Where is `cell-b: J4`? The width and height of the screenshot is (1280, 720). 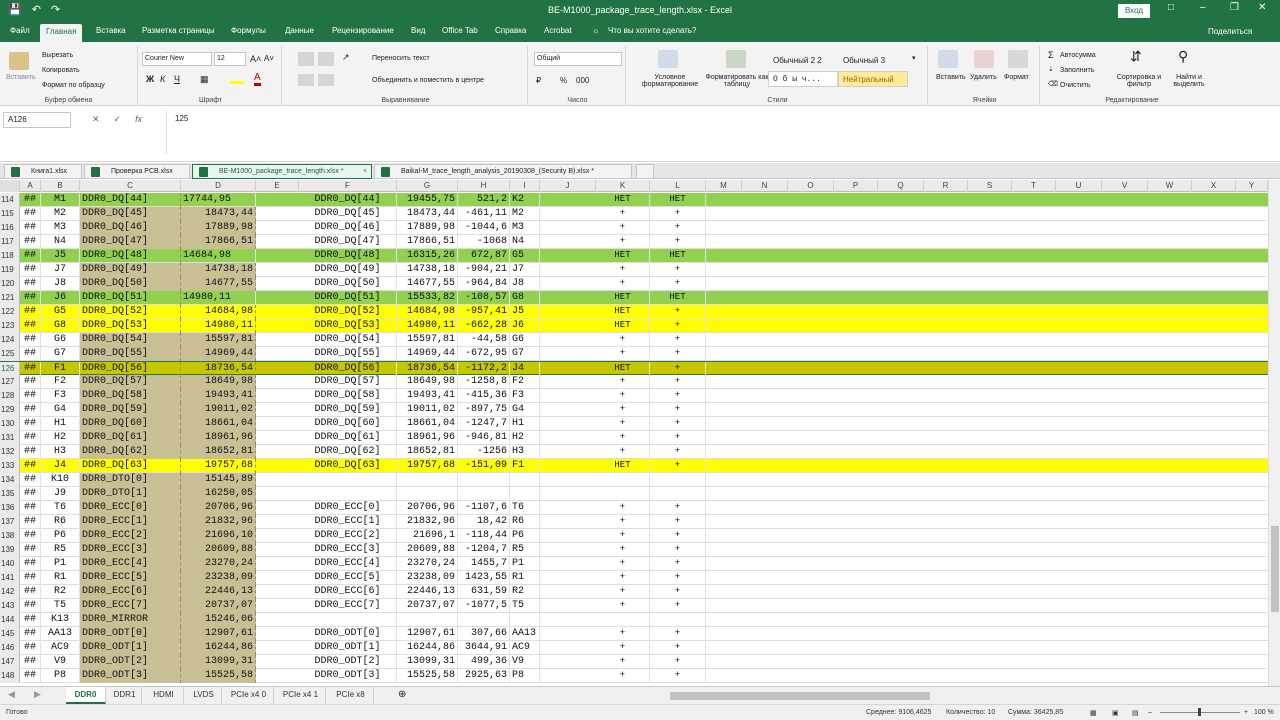
cell-b: J4 is located at coordinates (60, 466).